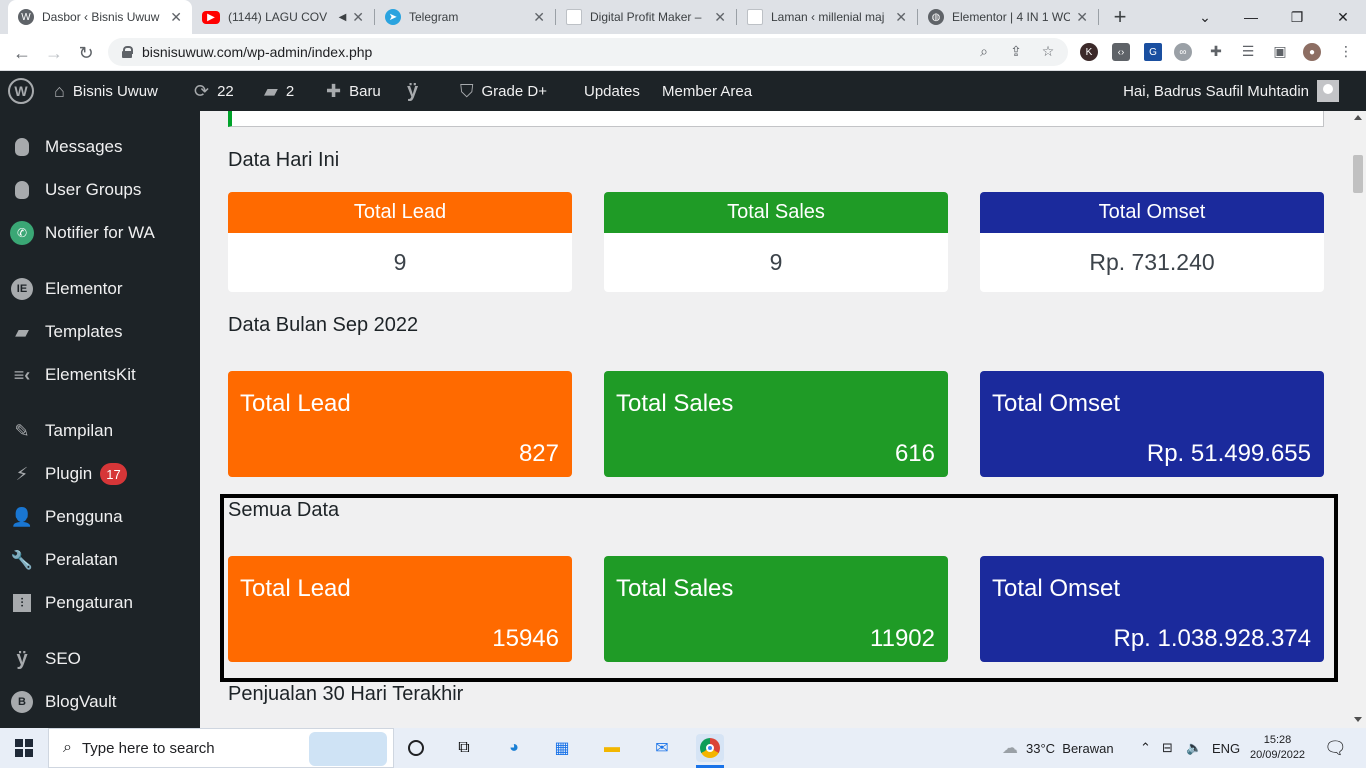  I want to click on card-label: Total Omset, so click(1056, 403).